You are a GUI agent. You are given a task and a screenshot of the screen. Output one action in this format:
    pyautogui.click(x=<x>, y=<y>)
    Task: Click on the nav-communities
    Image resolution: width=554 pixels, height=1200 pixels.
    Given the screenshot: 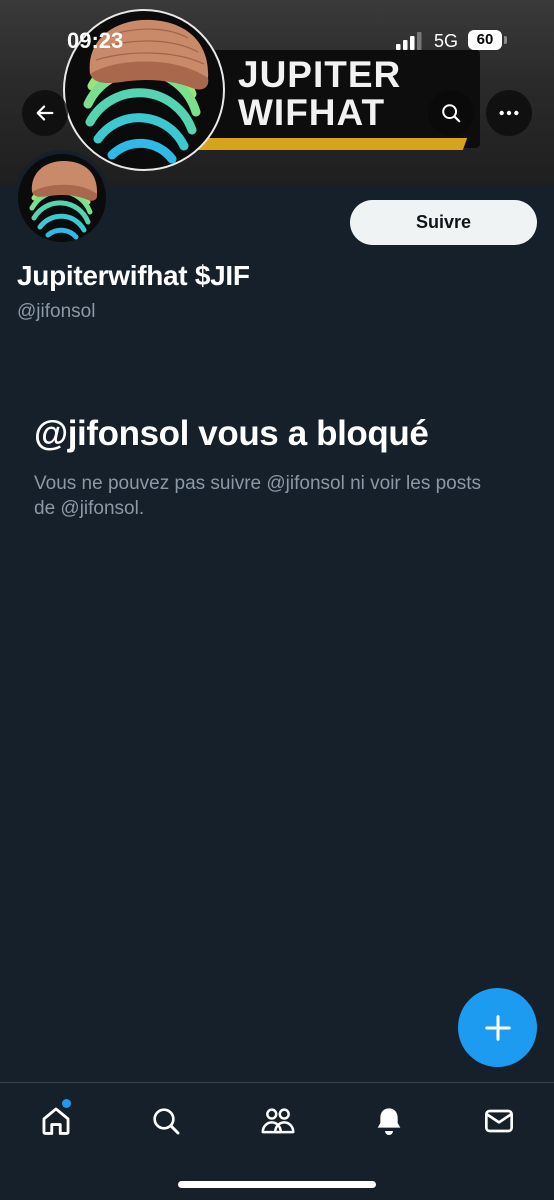 What is the action you would take?
    pyautogui.click(x=278, y=1121)
    